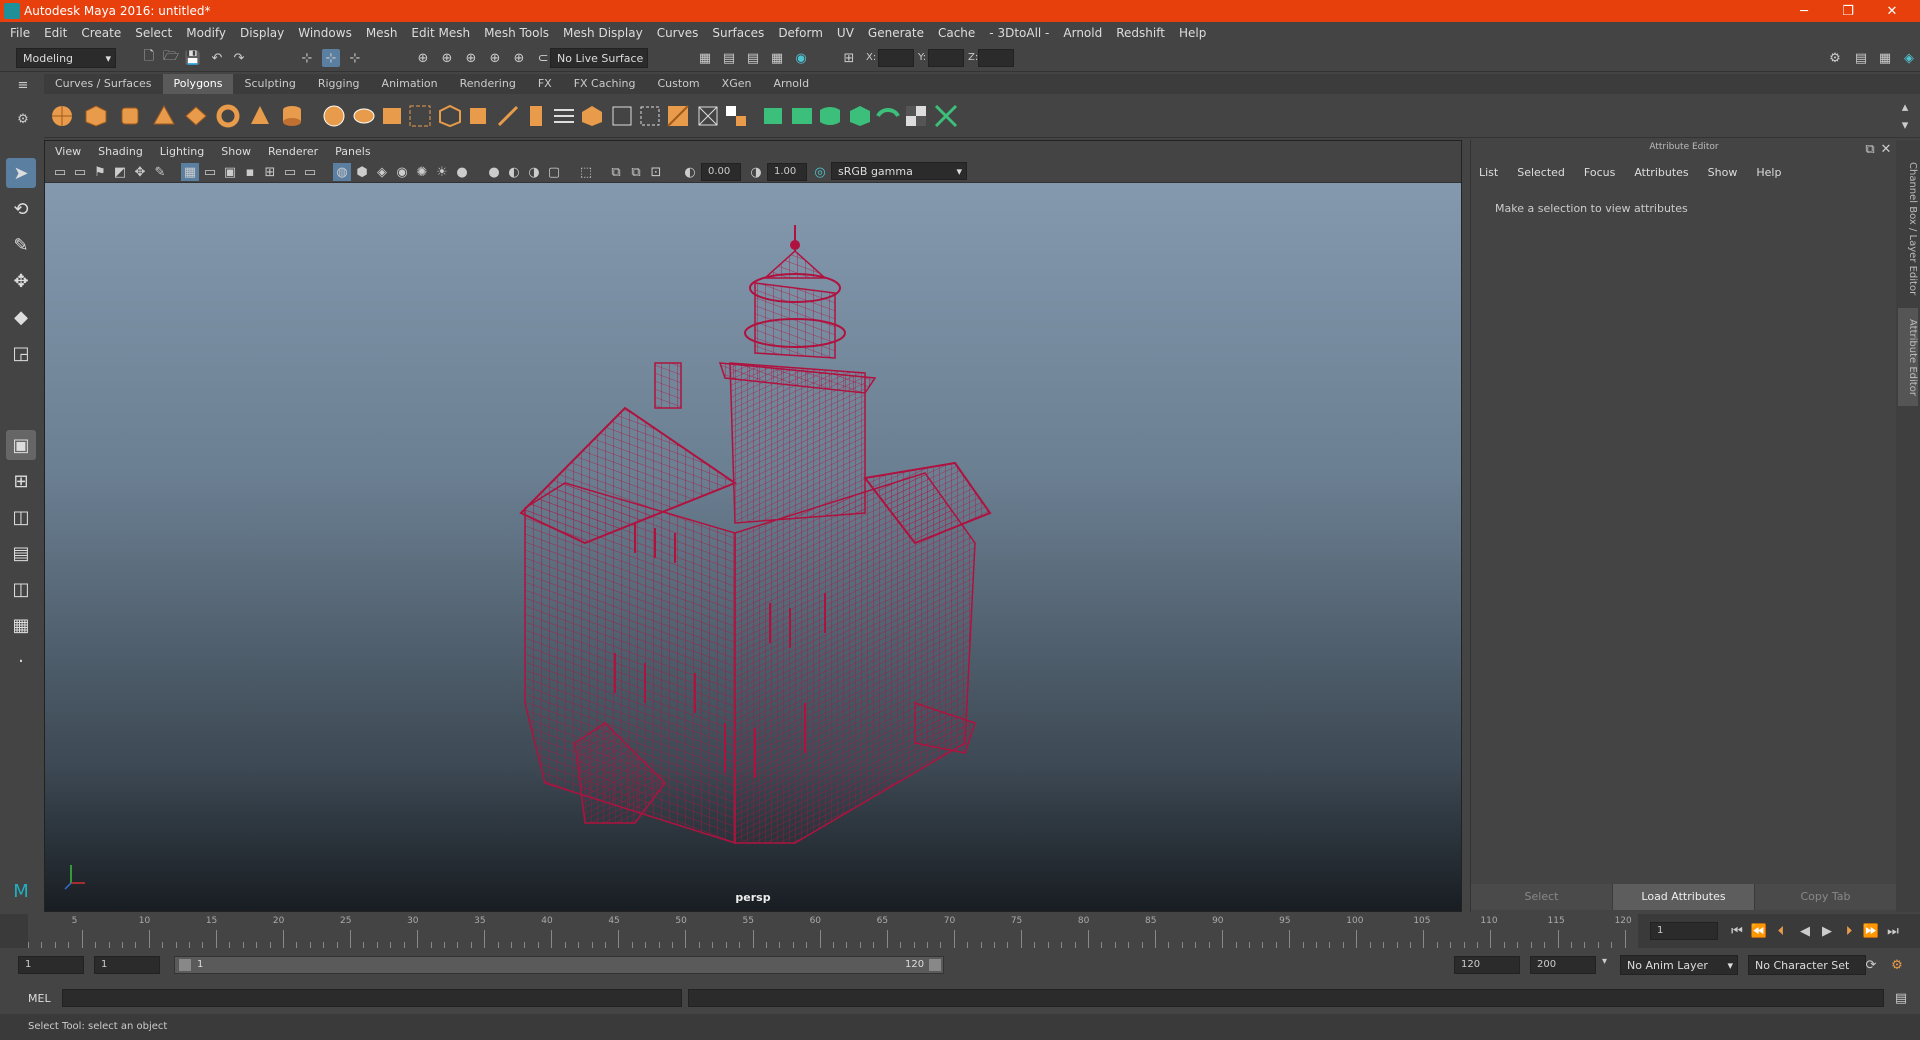 This screenshot has height=1040, width=1920. Describe the element at coordinates (339, 84) in the screenshot. I see `shelf-tab-rigging: Rigging` at that location.